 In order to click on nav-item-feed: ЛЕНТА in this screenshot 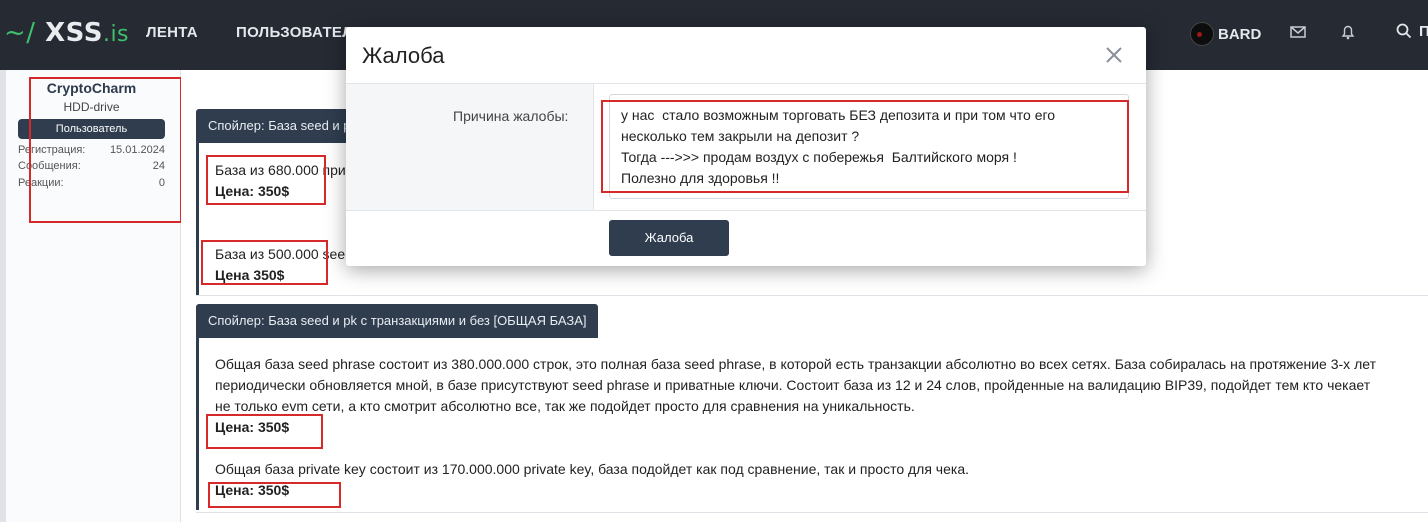, I will do `click(172, 32)`.